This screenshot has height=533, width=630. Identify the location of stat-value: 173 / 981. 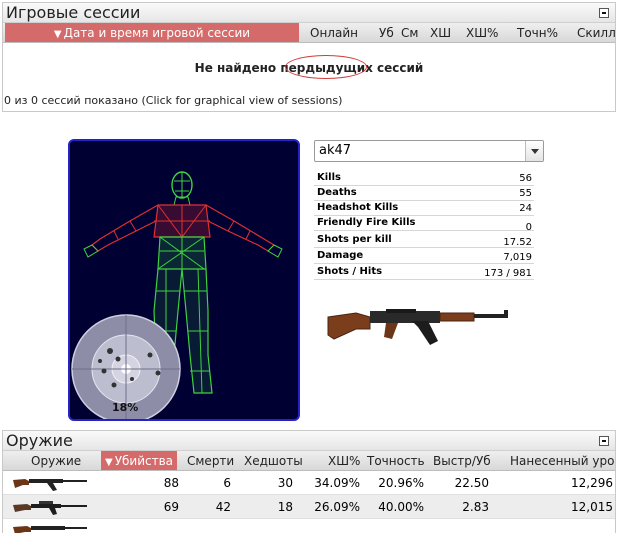
(508, 273).